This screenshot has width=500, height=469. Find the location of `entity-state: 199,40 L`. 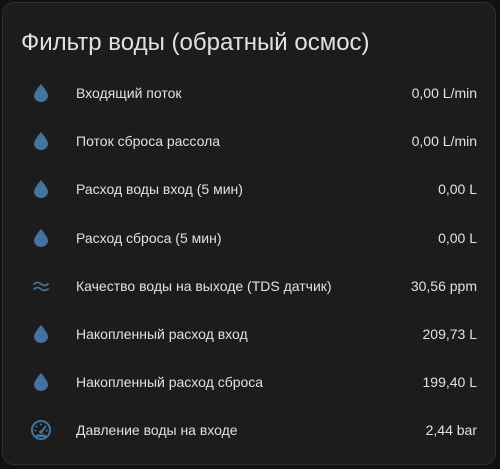

entity-state: 199,40 L is located at coordinates (450, 382).